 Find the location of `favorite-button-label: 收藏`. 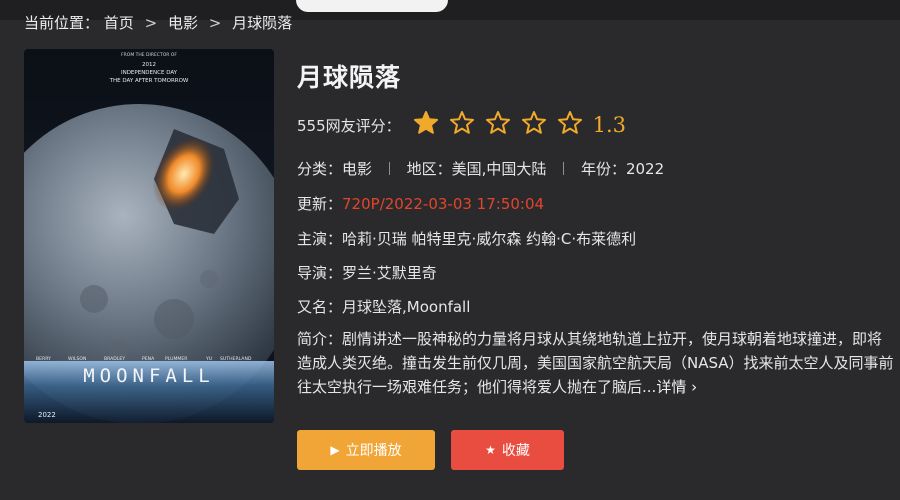

favorite-button-label: 收藏 is located at coordinates (515, 451).